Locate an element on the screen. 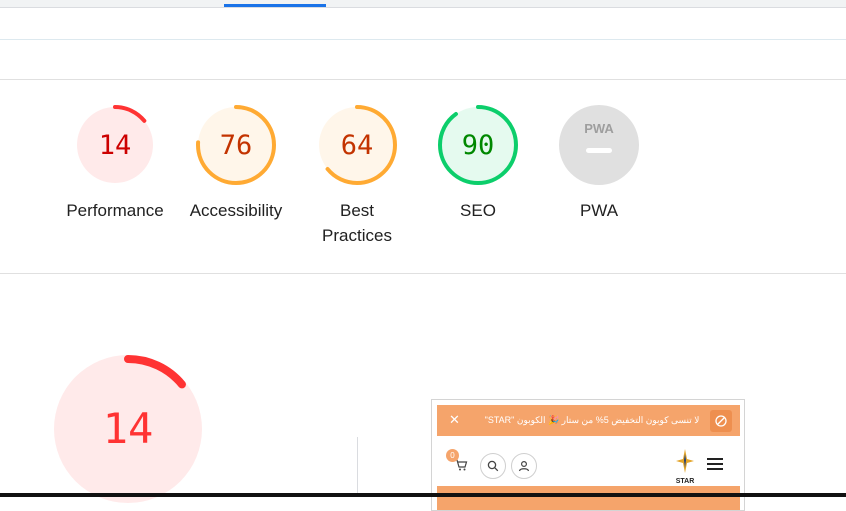 The height and width of the screenshot is (511, 846). gauge-label: PWA is located at coordinates (599, 210).